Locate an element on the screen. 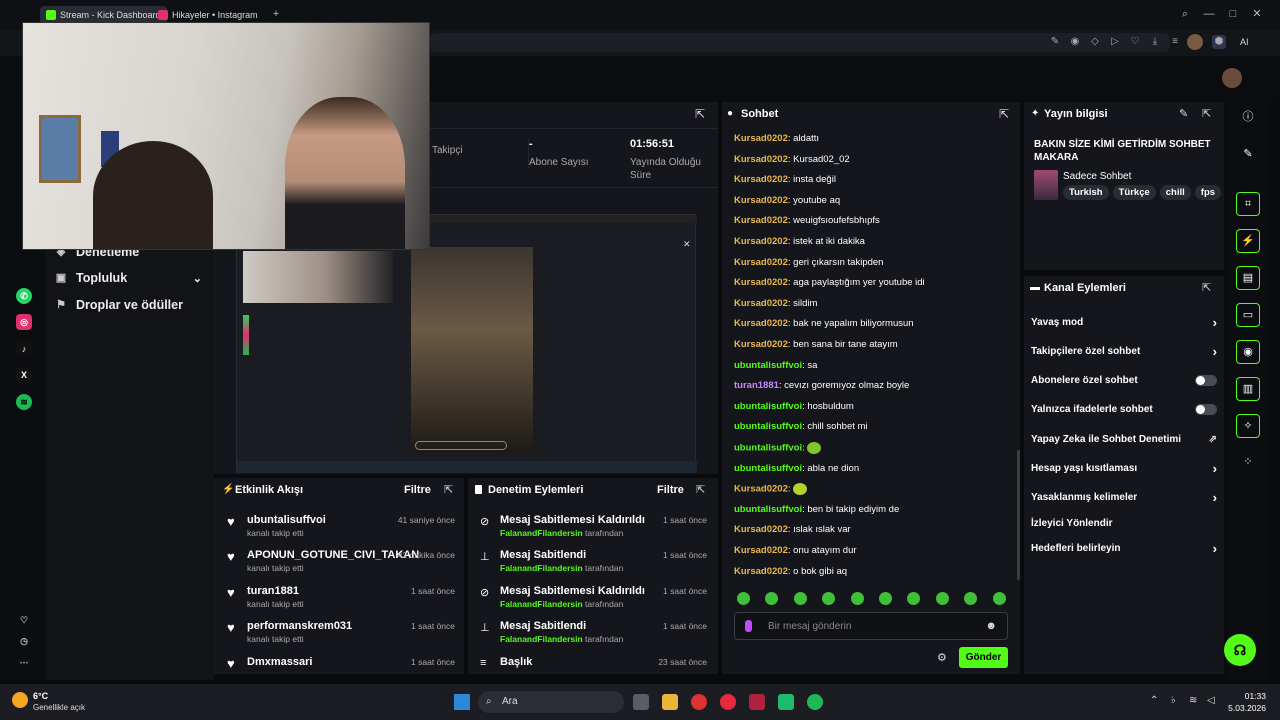  chat-message: Kursad0202: onu atayım dur is located at coordinates (795, 550).